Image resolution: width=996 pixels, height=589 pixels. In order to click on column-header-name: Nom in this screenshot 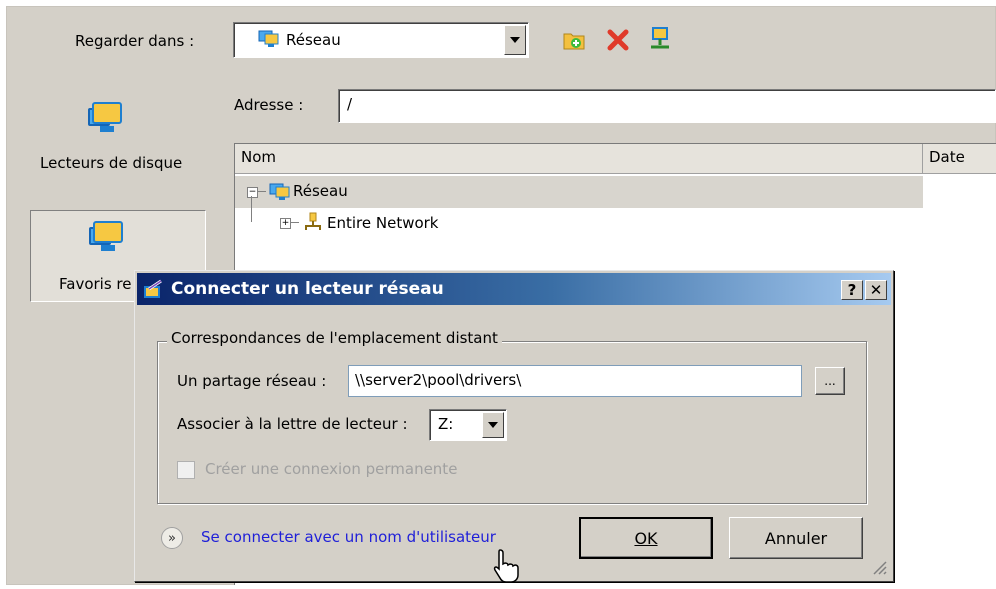, I will do `click(579, 159)`.